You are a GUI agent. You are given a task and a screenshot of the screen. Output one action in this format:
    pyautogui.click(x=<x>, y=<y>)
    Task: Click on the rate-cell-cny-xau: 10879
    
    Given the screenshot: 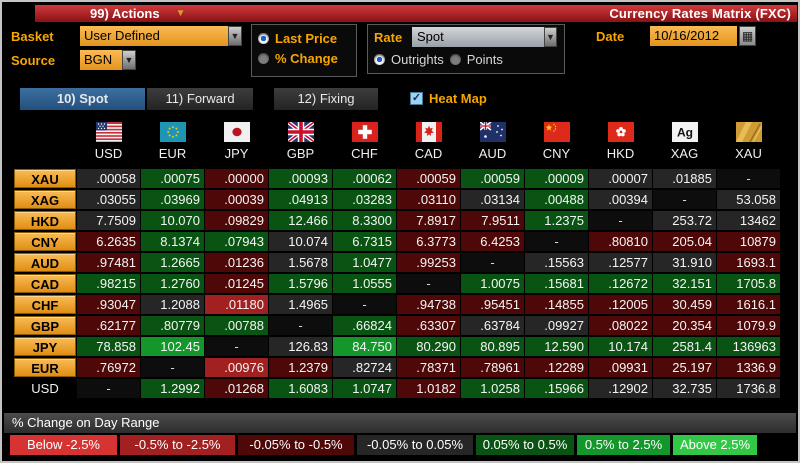 What is the action you would take?
    pyautogui.click(x=748, y=241)
    